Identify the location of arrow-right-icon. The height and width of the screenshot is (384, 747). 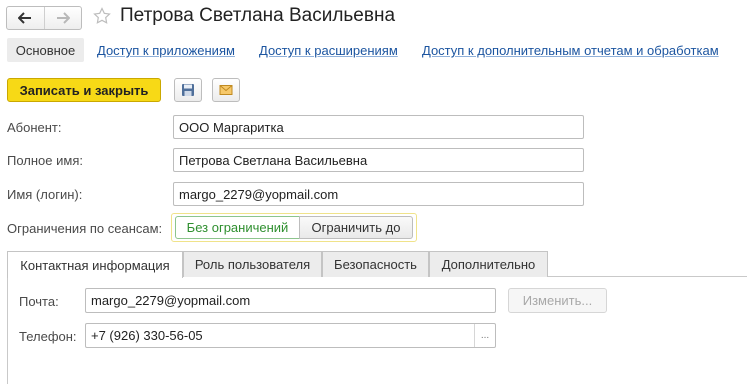
(63, 18).